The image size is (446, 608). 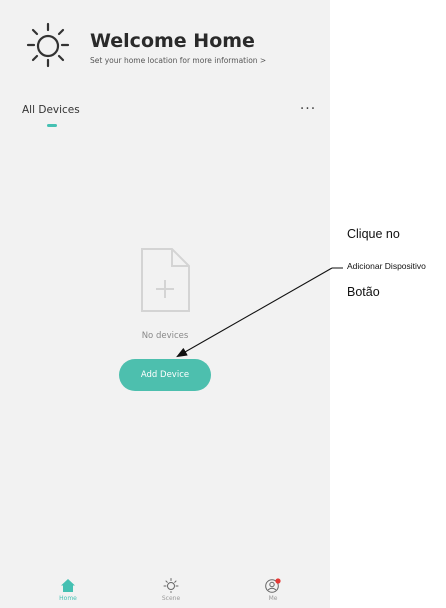 What do you see at coordinates (273, 585) in the screenshot?
I see `profile-icon` at bounding box center [273, 585].